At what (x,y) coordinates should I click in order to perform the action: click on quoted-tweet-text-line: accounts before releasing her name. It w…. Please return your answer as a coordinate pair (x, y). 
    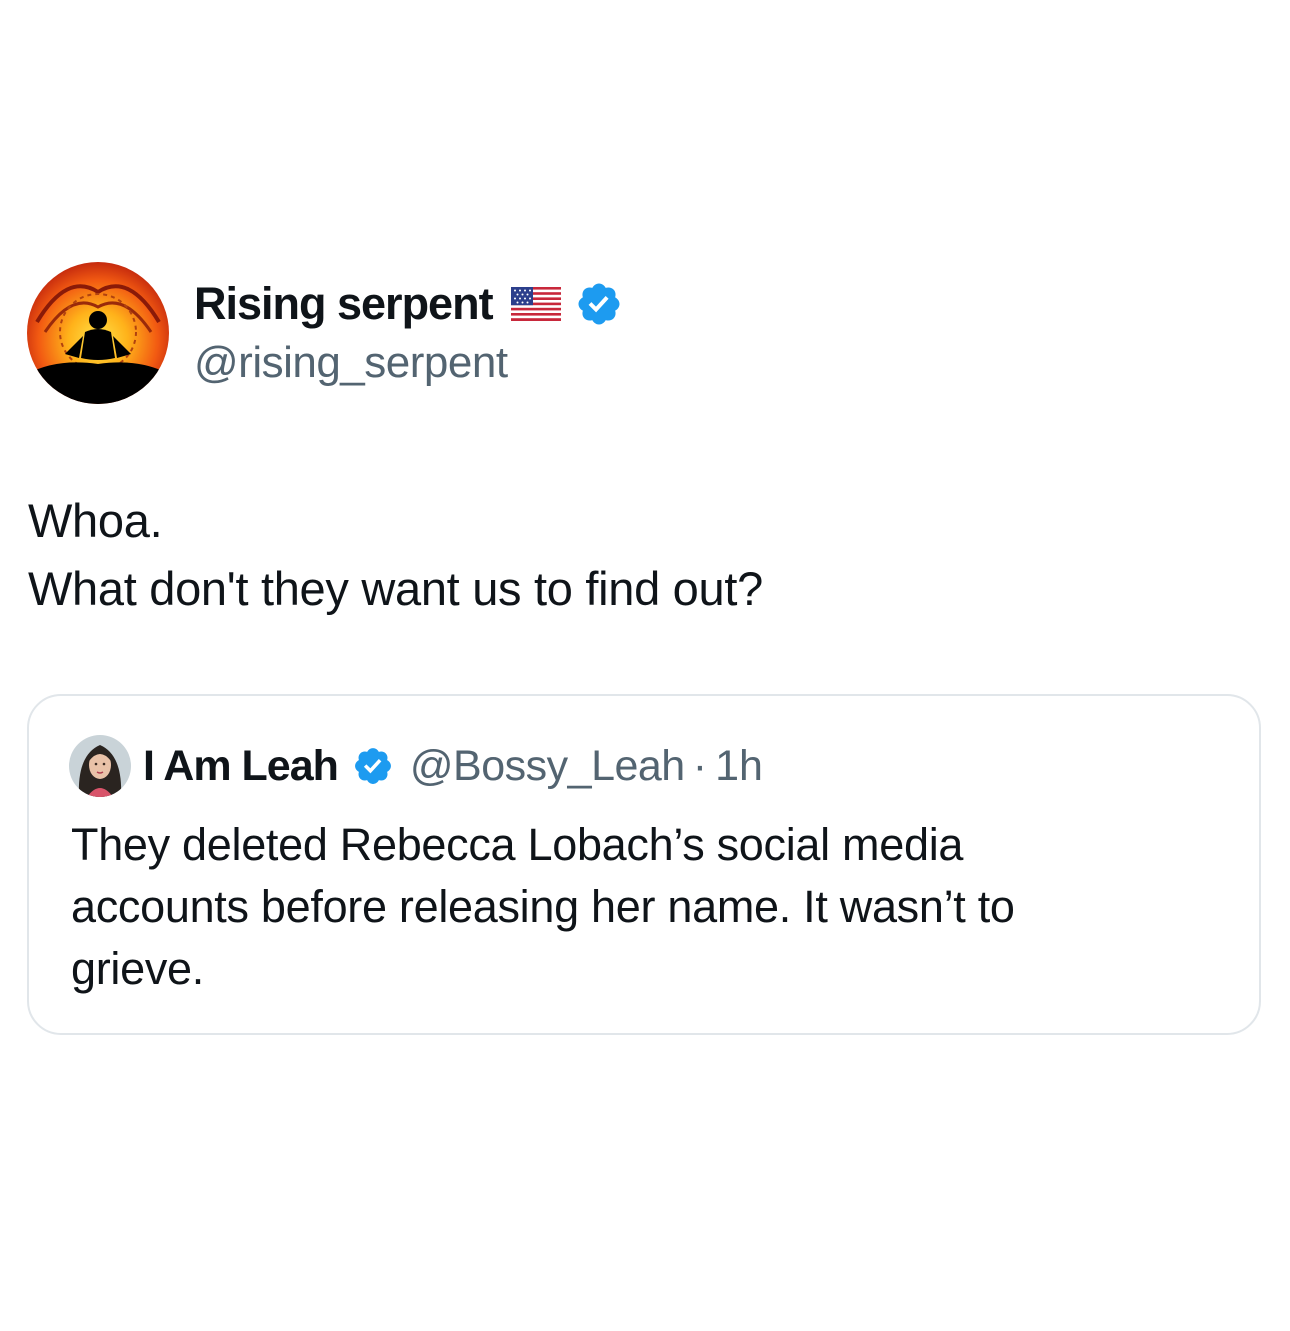
    Looking at the image, I should click on (543, 906).